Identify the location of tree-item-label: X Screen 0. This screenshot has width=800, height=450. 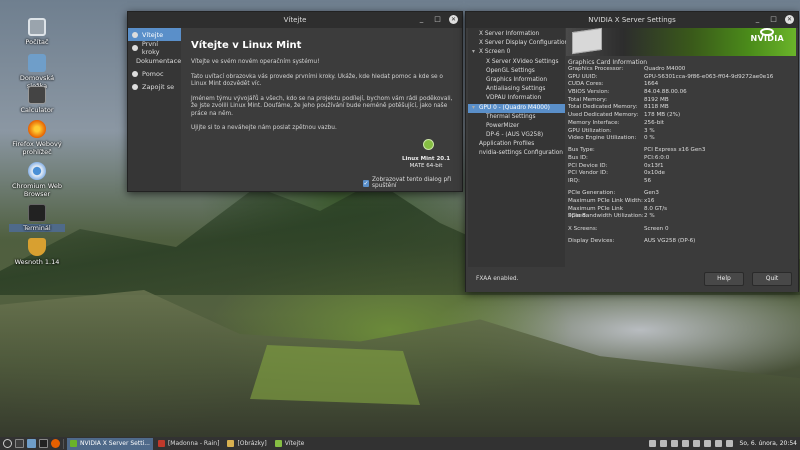
(495, 52).